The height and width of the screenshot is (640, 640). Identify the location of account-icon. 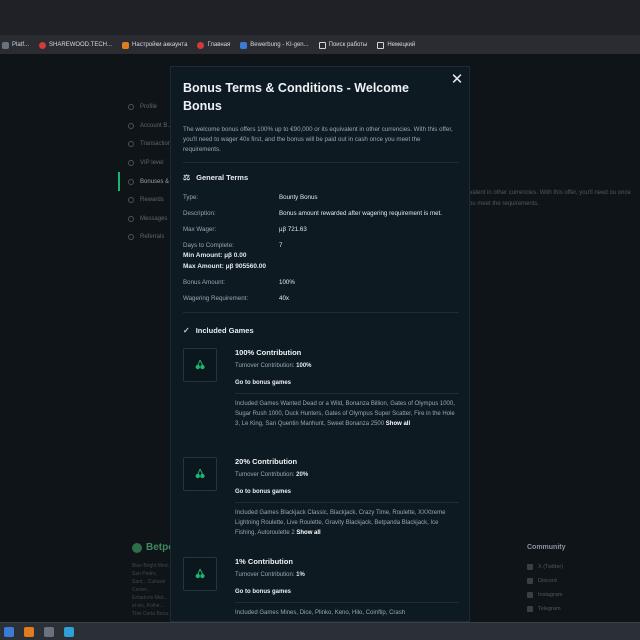
(131, 125).